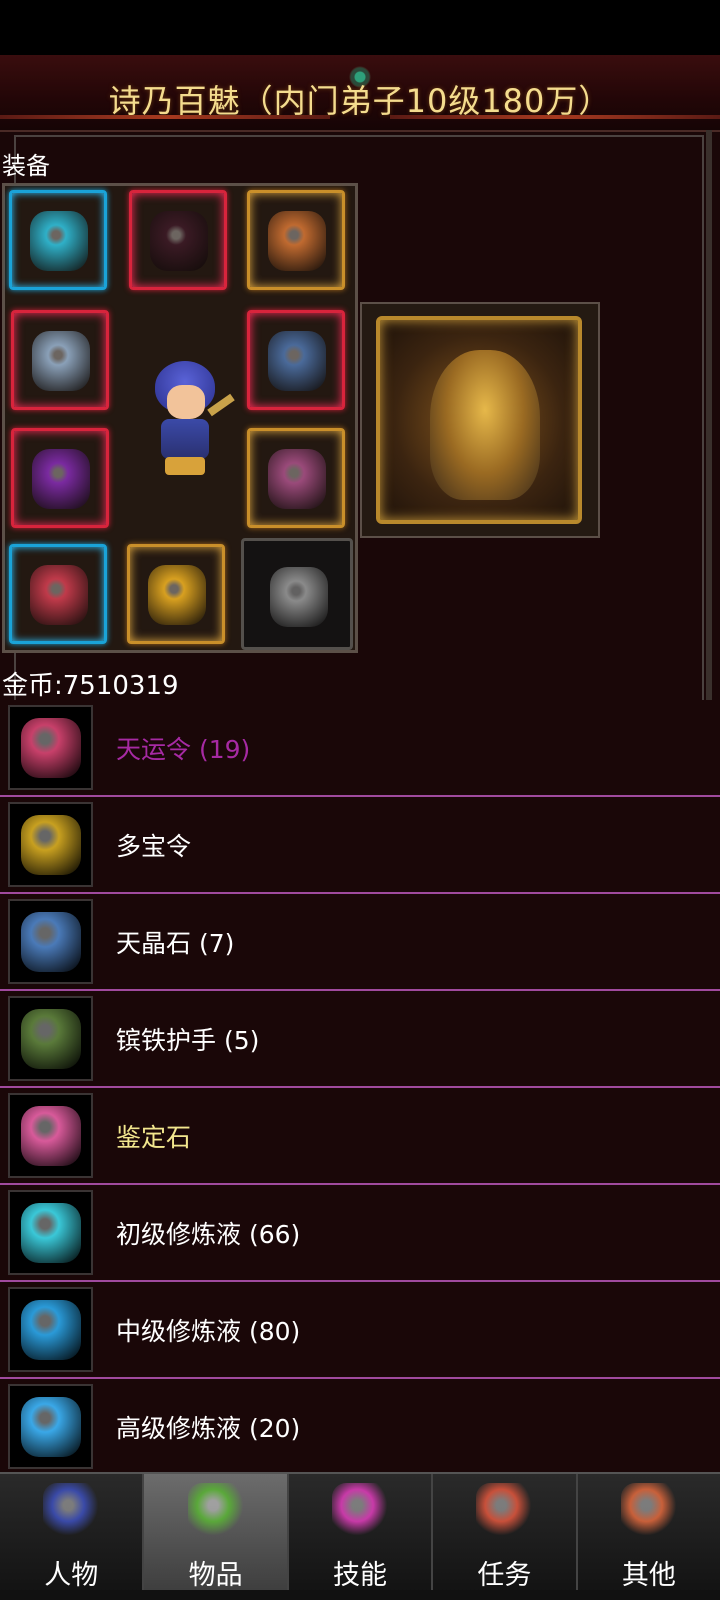  I want to click on equip-slot-gloves, so click(60, 478).